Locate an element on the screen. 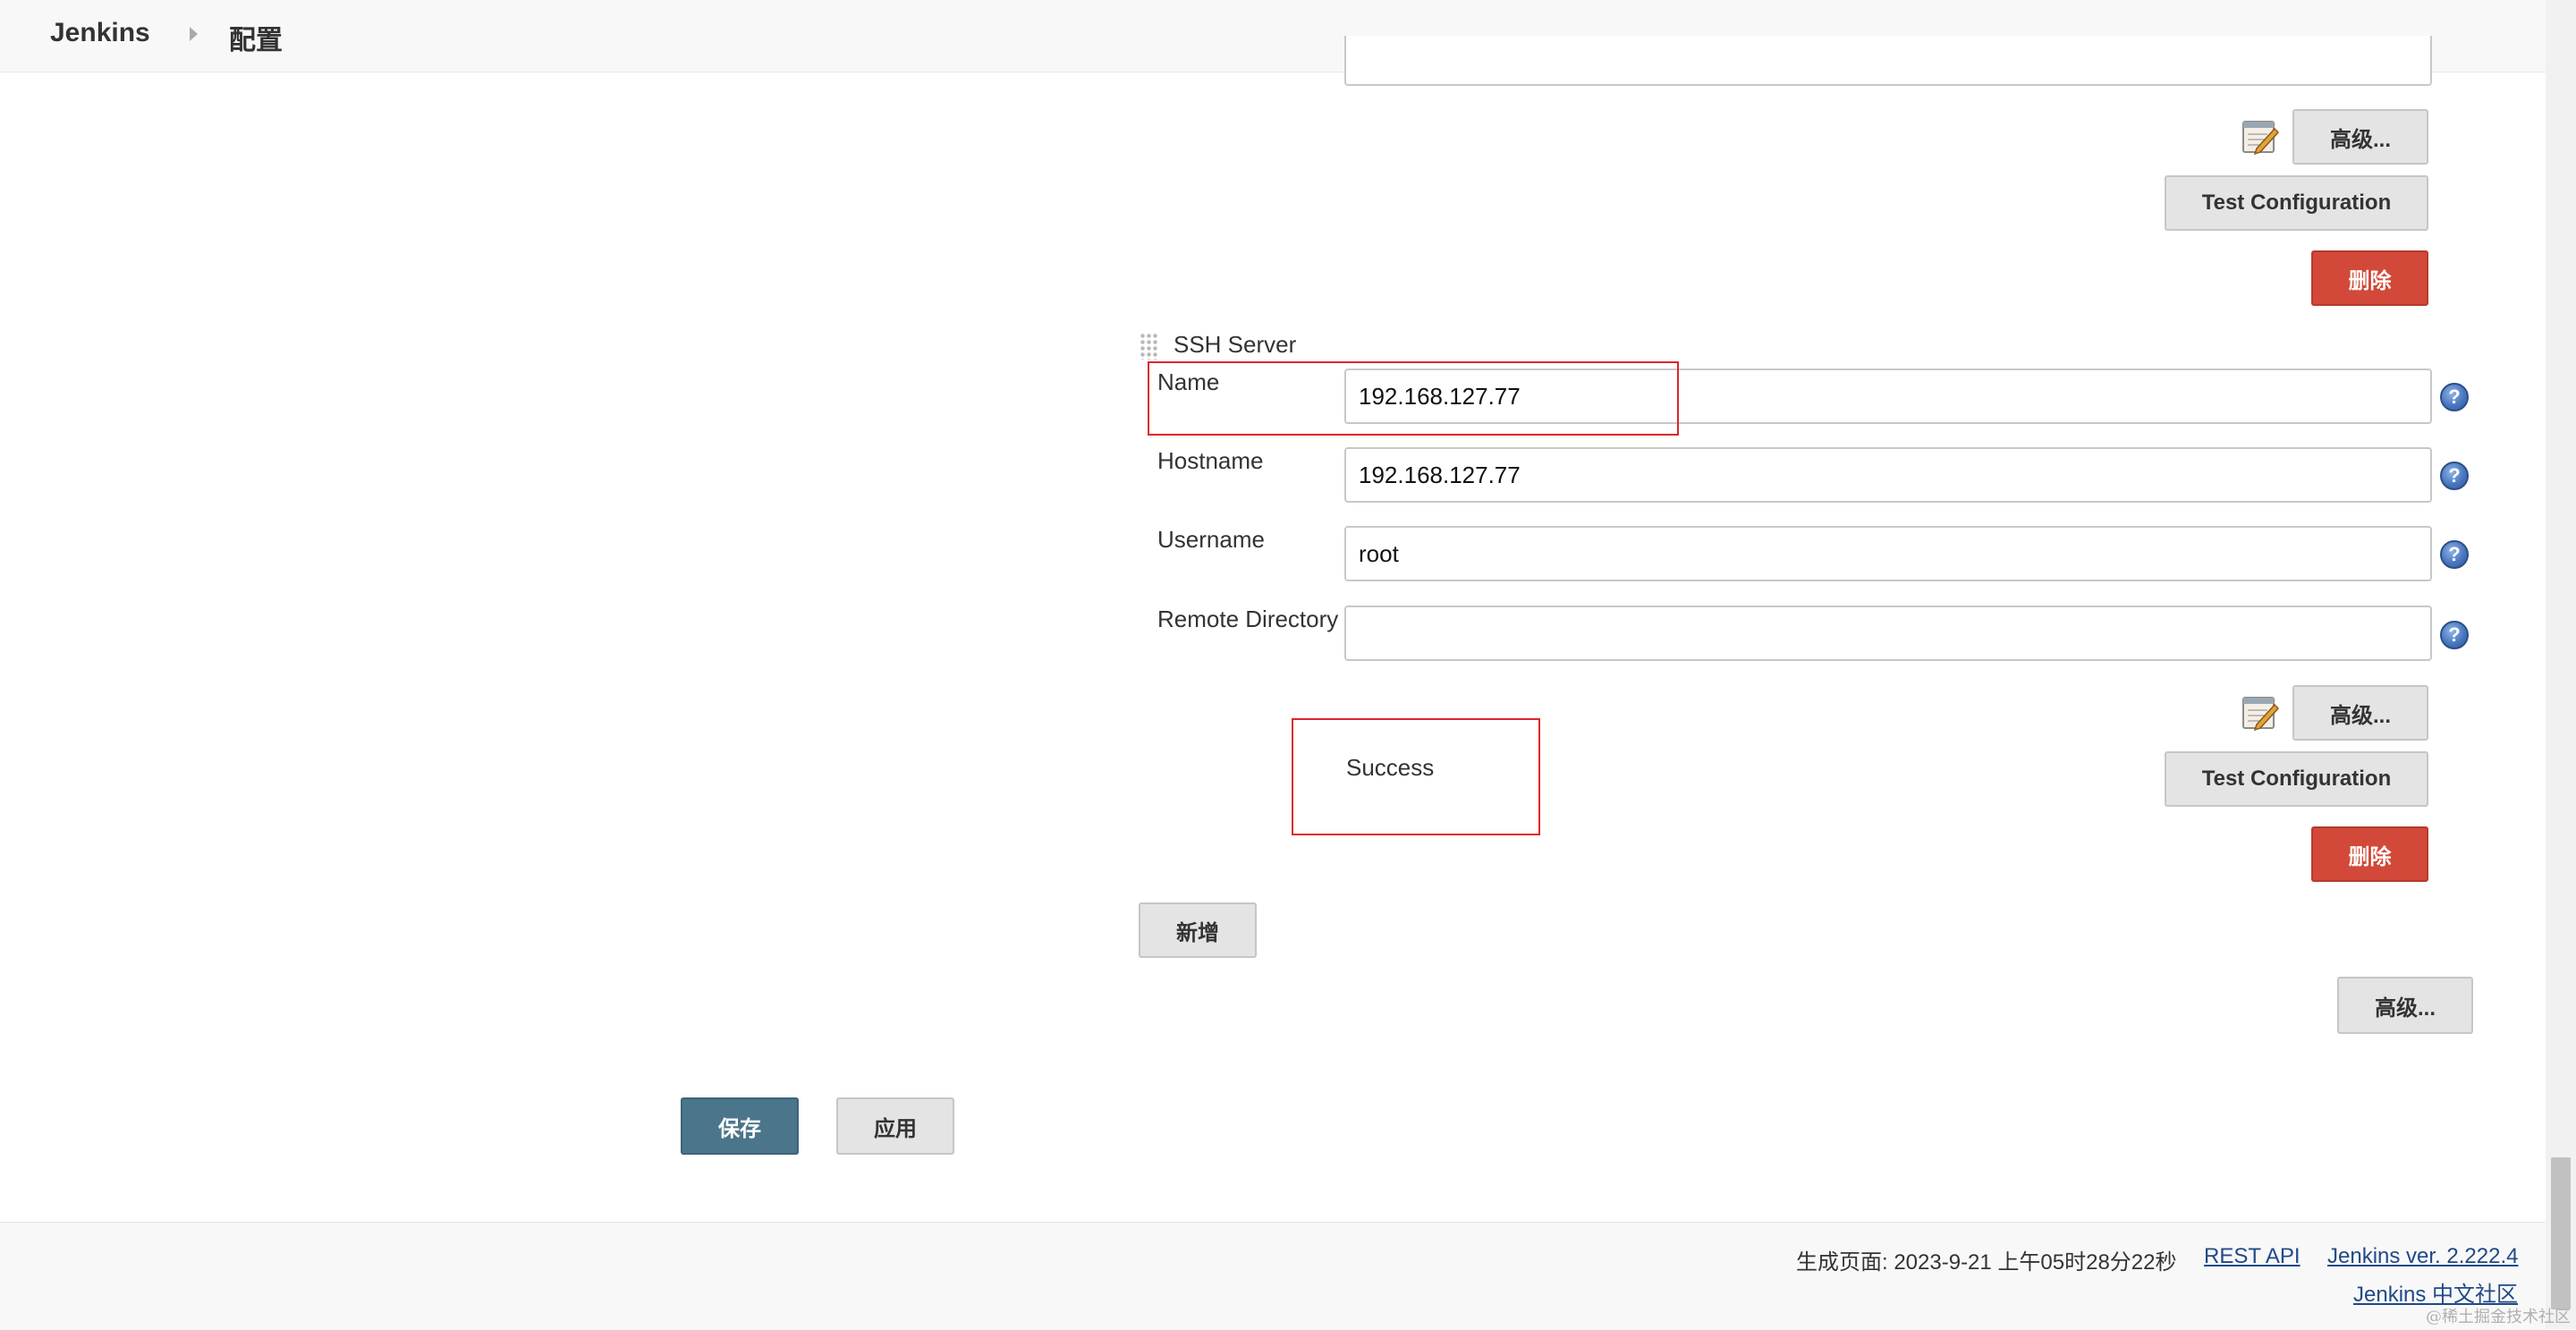  username-label: Username is located at coordinates (1211, 540).